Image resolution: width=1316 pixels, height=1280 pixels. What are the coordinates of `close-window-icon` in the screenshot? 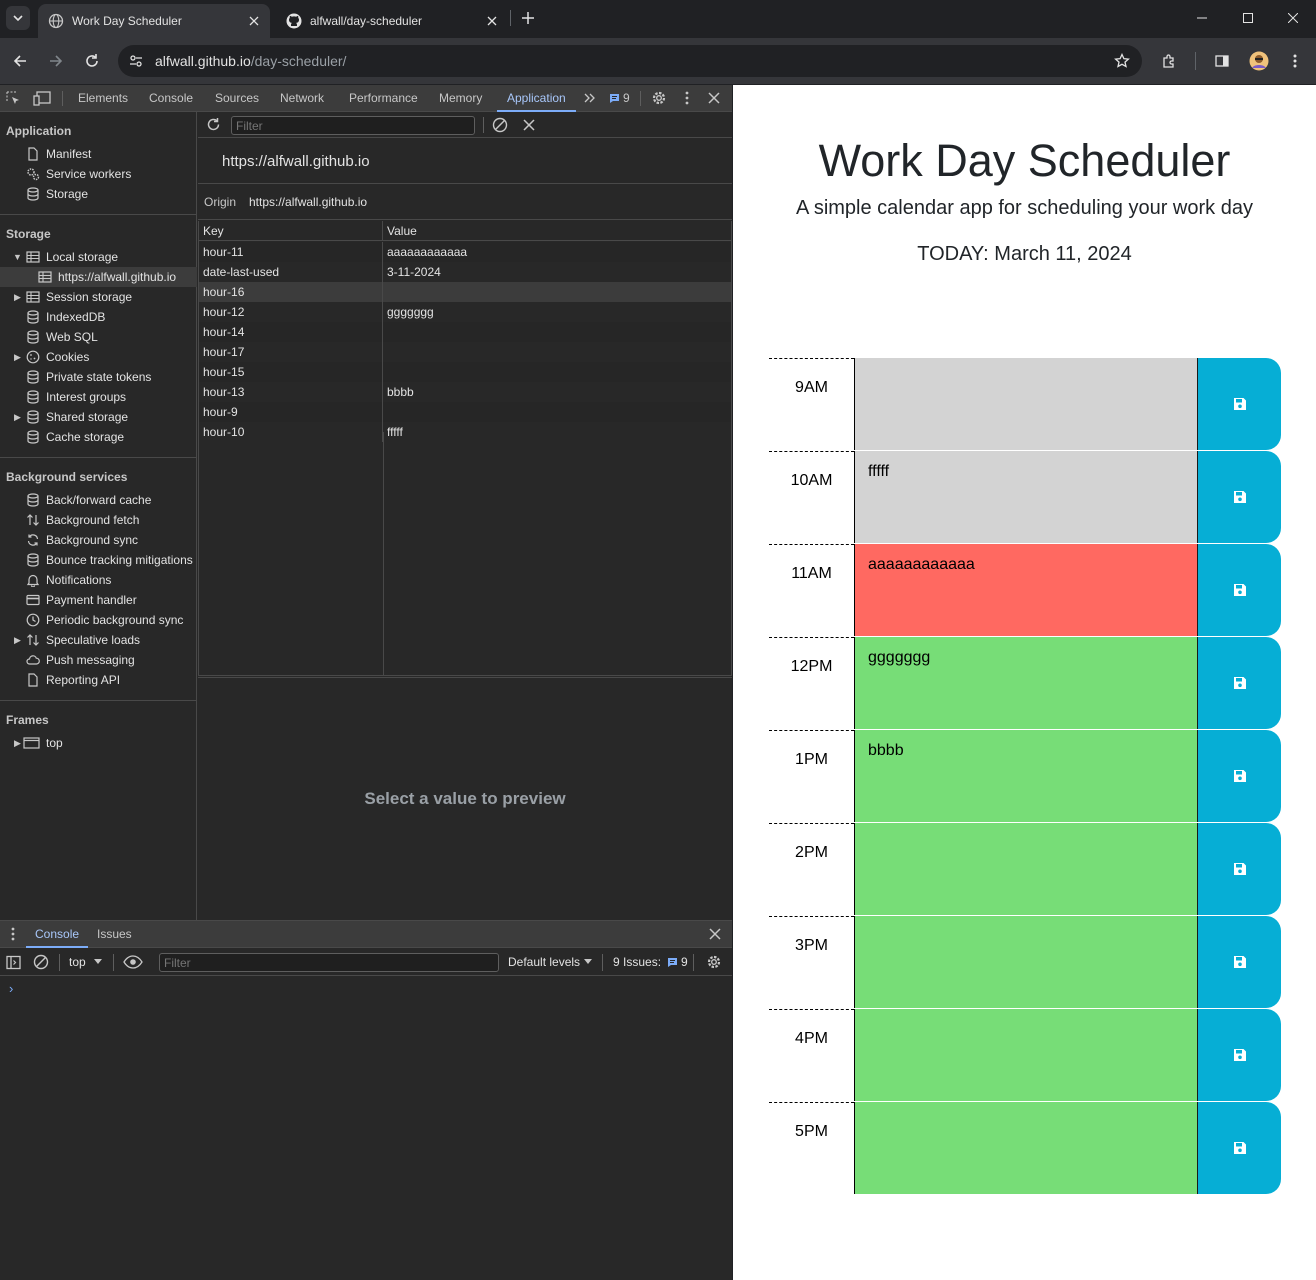 It's located at (1293, 18).